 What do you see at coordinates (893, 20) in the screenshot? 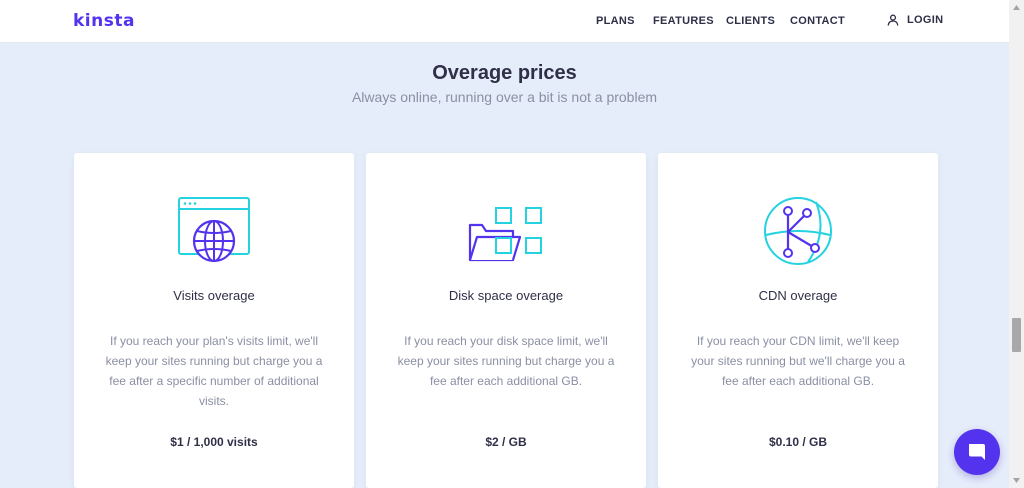
I see `user-icon` at bounding box center [893, 20].